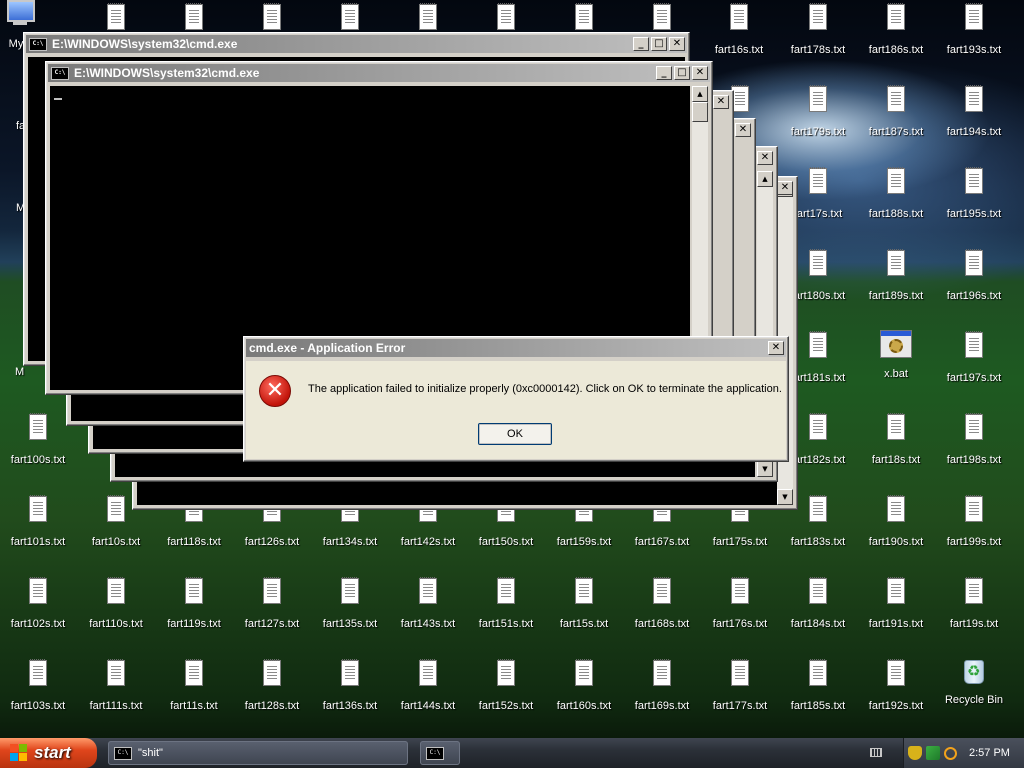 This screenshot has height=768, width=1024. I want to click on desktop-file-icon: fart192s.txt, so click(896, 693).